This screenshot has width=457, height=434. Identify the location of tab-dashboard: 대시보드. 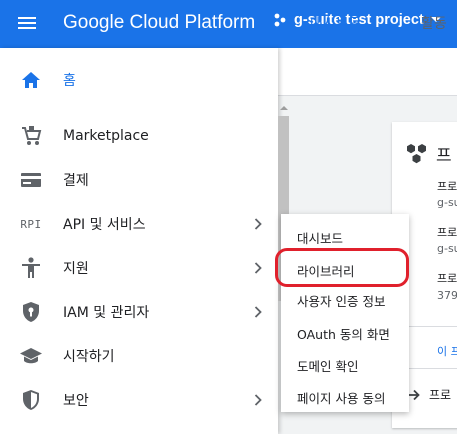
(336, 23).